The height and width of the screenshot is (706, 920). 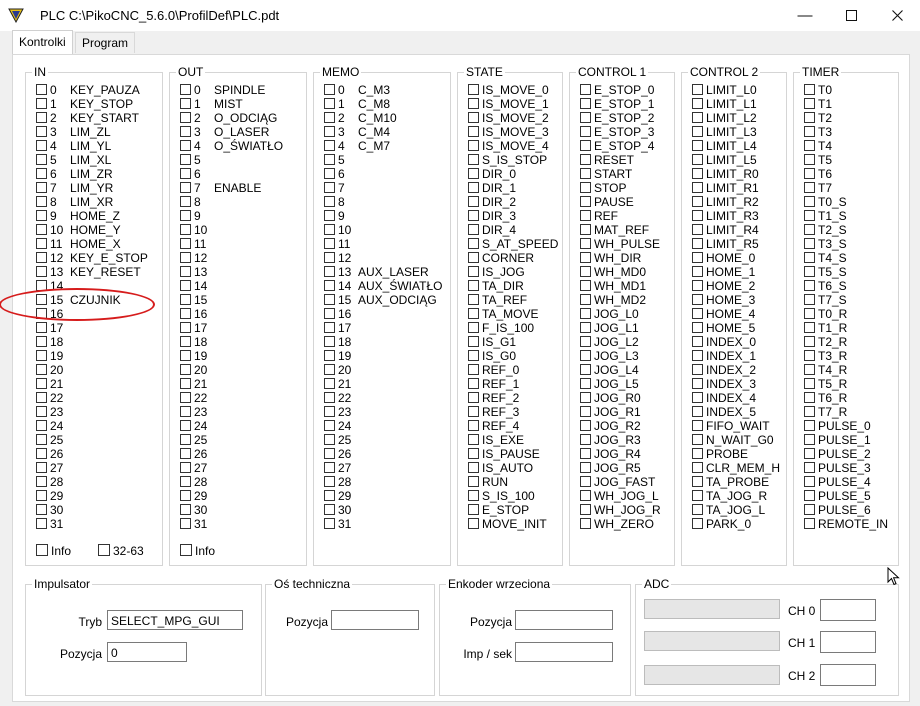 What do you see at coordinates (357, 146) in the screenshot?
I see `checkbox-row: 4 C_M7` at bounding box center [357, 146].